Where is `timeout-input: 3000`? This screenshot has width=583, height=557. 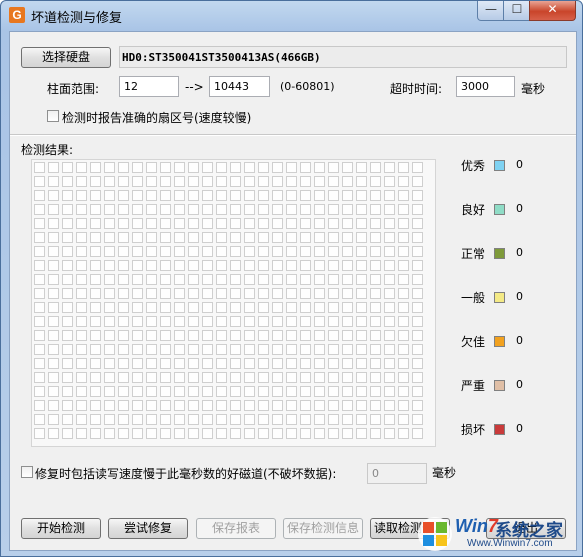
timeout-input: 3000 is located at coordinates (485, 86).